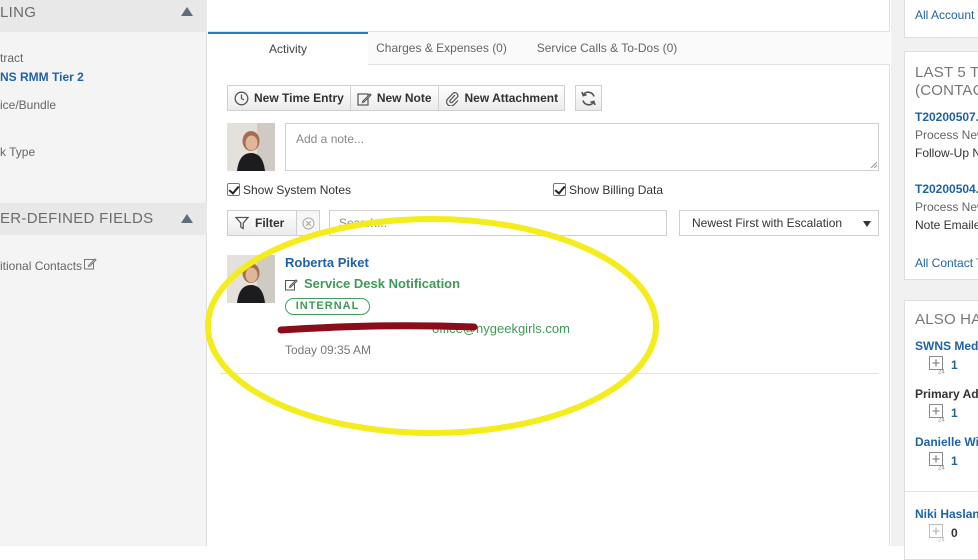  I want to click on refresh-button, so click(588, 98).